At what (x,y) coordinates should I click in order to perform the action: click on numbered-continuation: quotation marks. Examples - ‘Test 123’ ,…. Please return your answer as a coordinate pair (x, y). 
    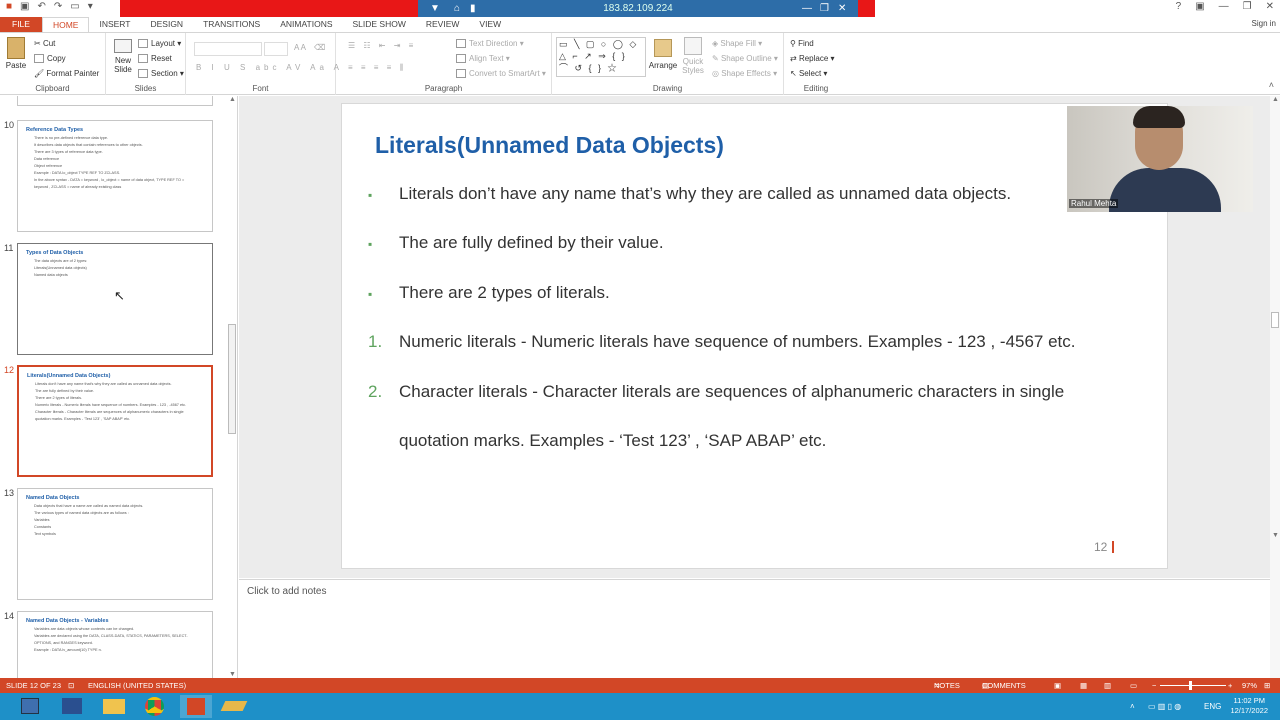
    Looking at the image, I should click on (612, 441).